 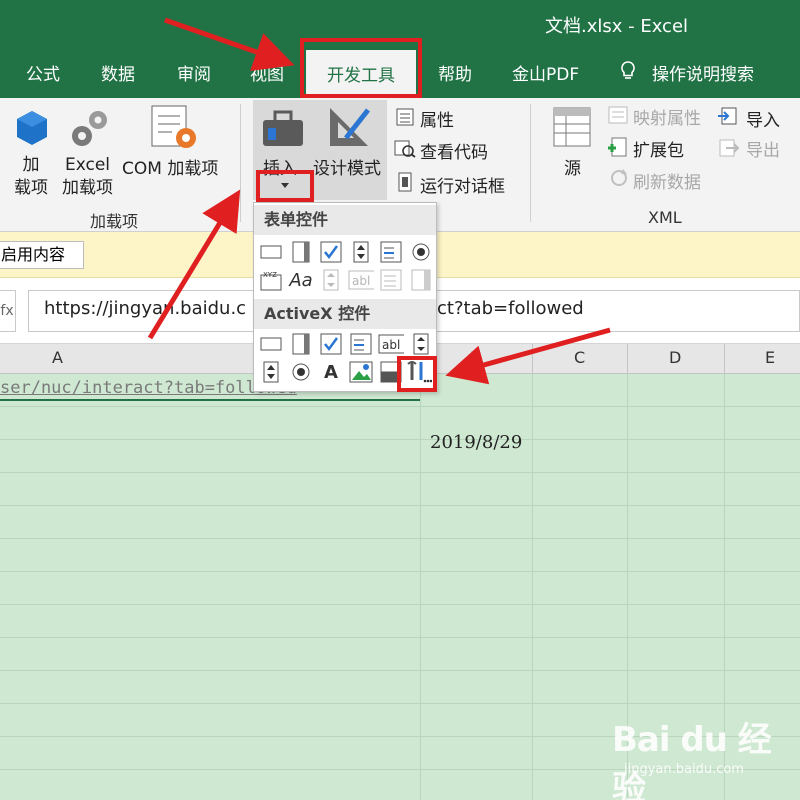 I want to click on baidu-watermark: Bai du 经验 jingyan.baidu.com, so click(x=706, y=756).